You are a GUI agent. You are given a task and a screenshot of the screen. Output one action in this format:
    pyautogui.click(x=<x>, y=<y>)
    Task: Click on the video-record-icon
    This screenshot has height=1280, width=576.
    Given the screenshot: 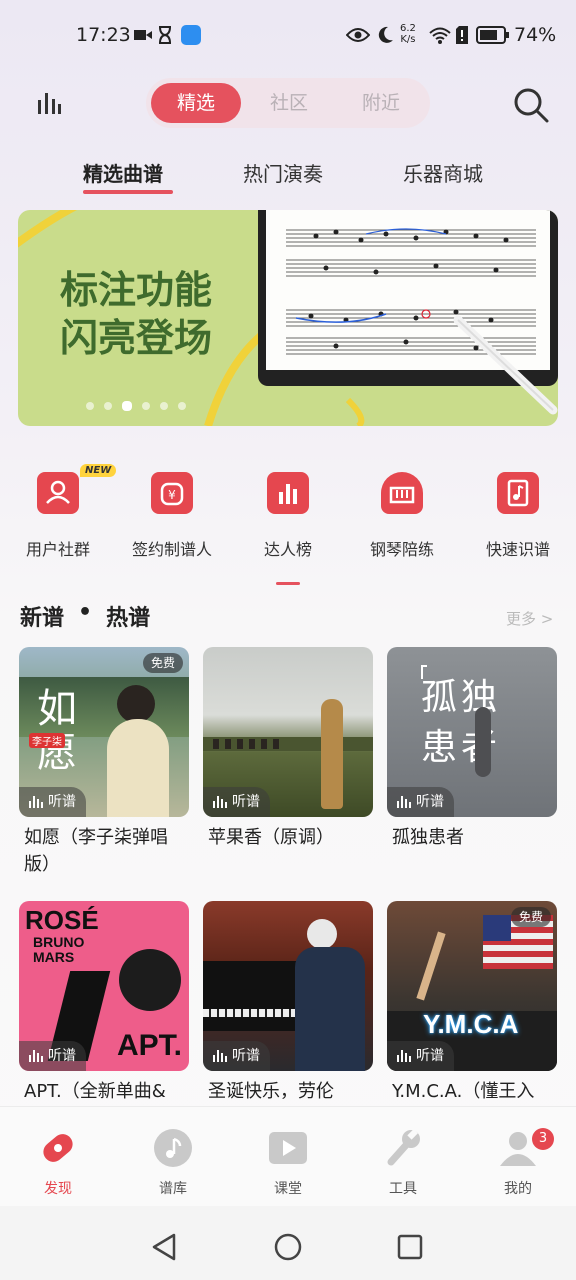 What is the action you would take?
    pyautogui.click(x=143, y=35)
    